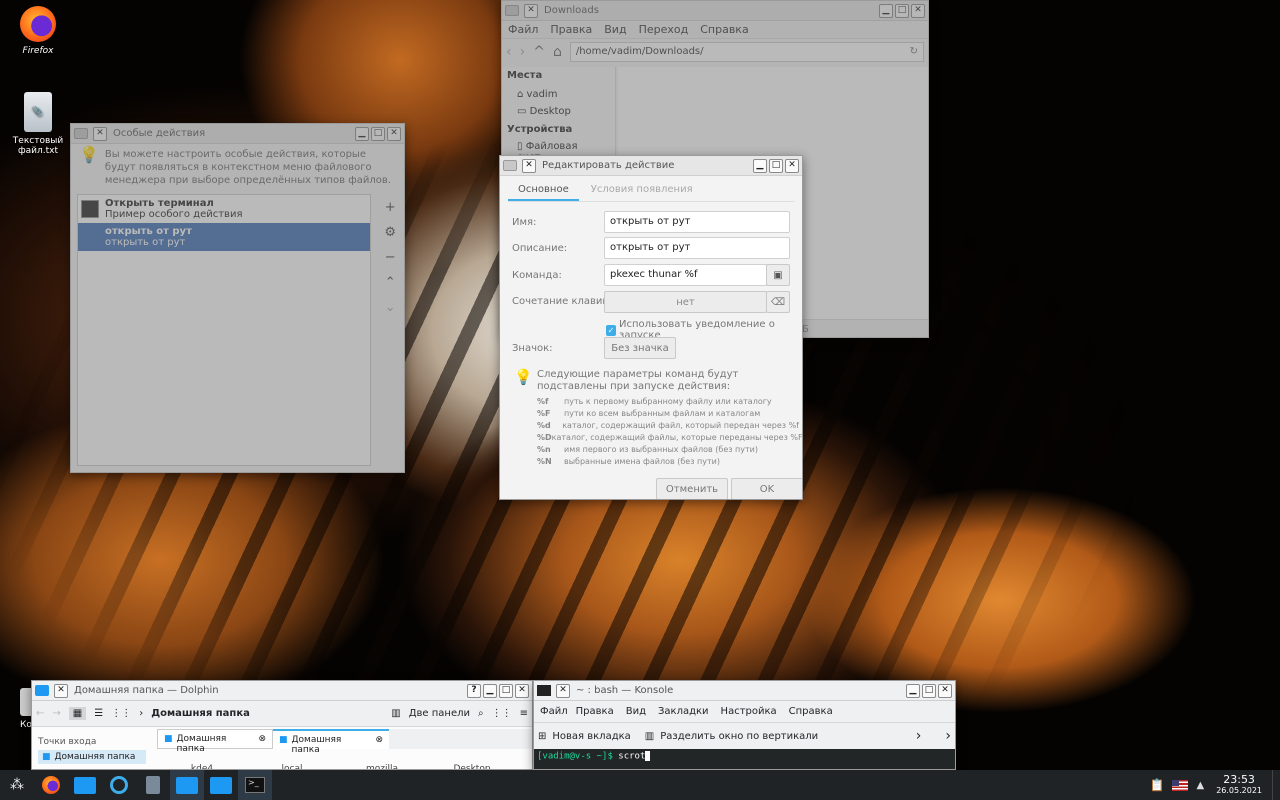 The image size is (1280, 800). Describe the element at coordinates (187, 785) in the screenshot. I see `dolphin-task` at that location.